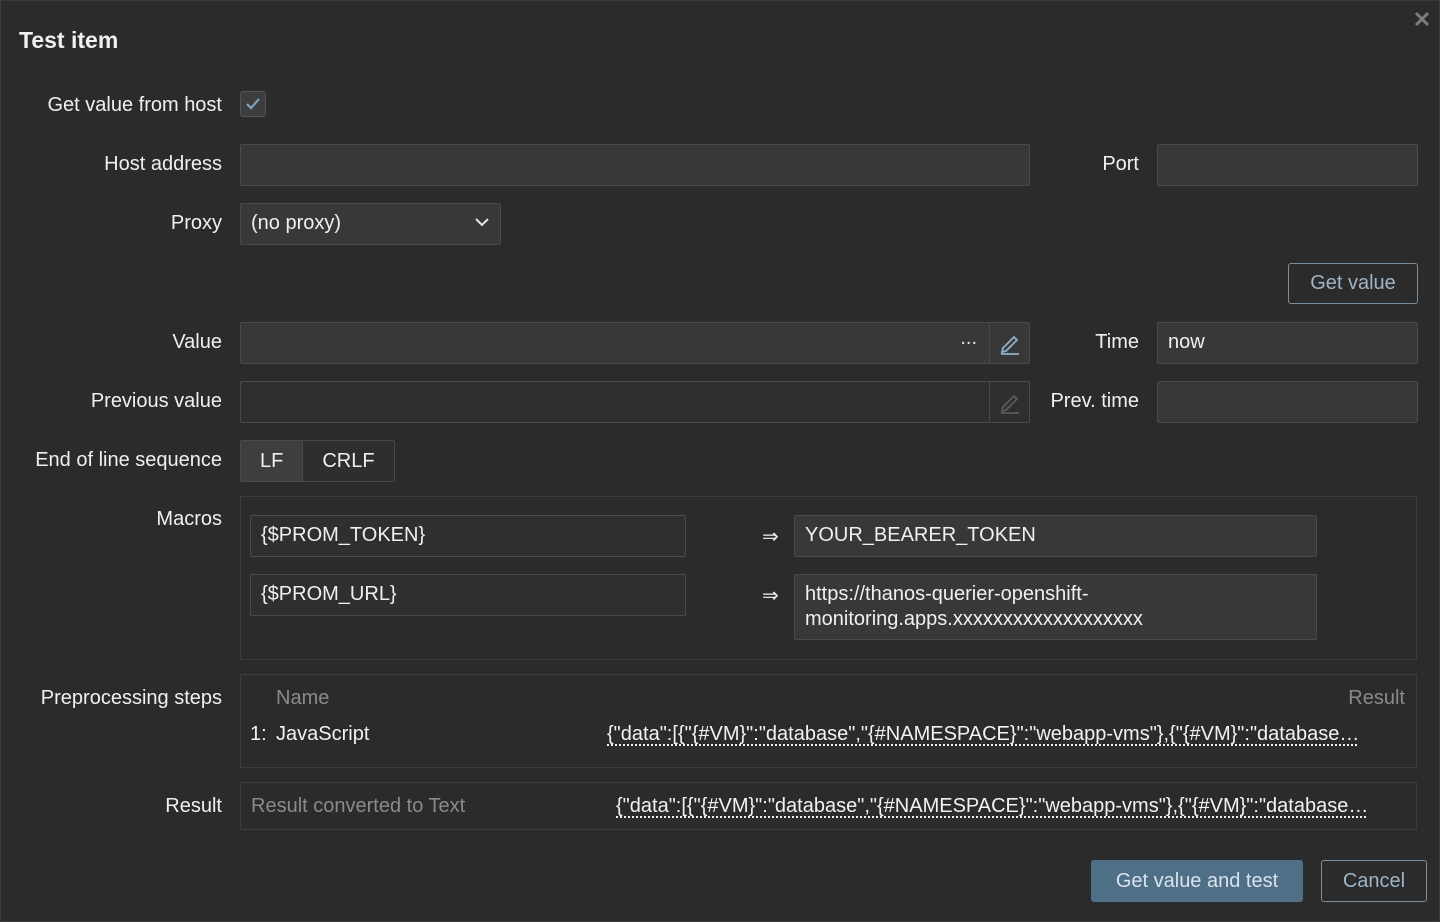 This screenshot has width=1440, height=922. Describe the element at coordinates (1422, 20) in the screenshot. I see `close-icon` at that location.